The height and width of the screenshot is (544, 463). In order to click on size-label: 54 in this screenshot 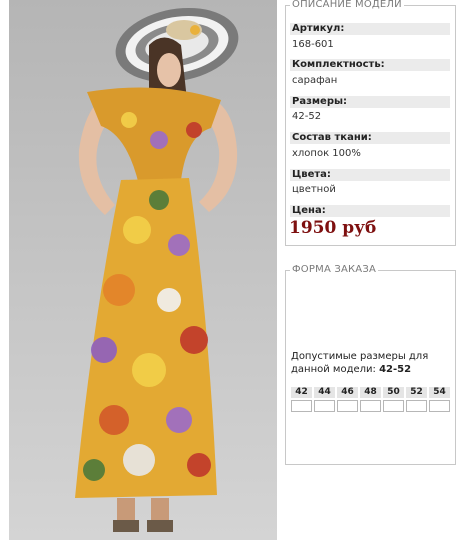, I will do `click(439, 392)`.